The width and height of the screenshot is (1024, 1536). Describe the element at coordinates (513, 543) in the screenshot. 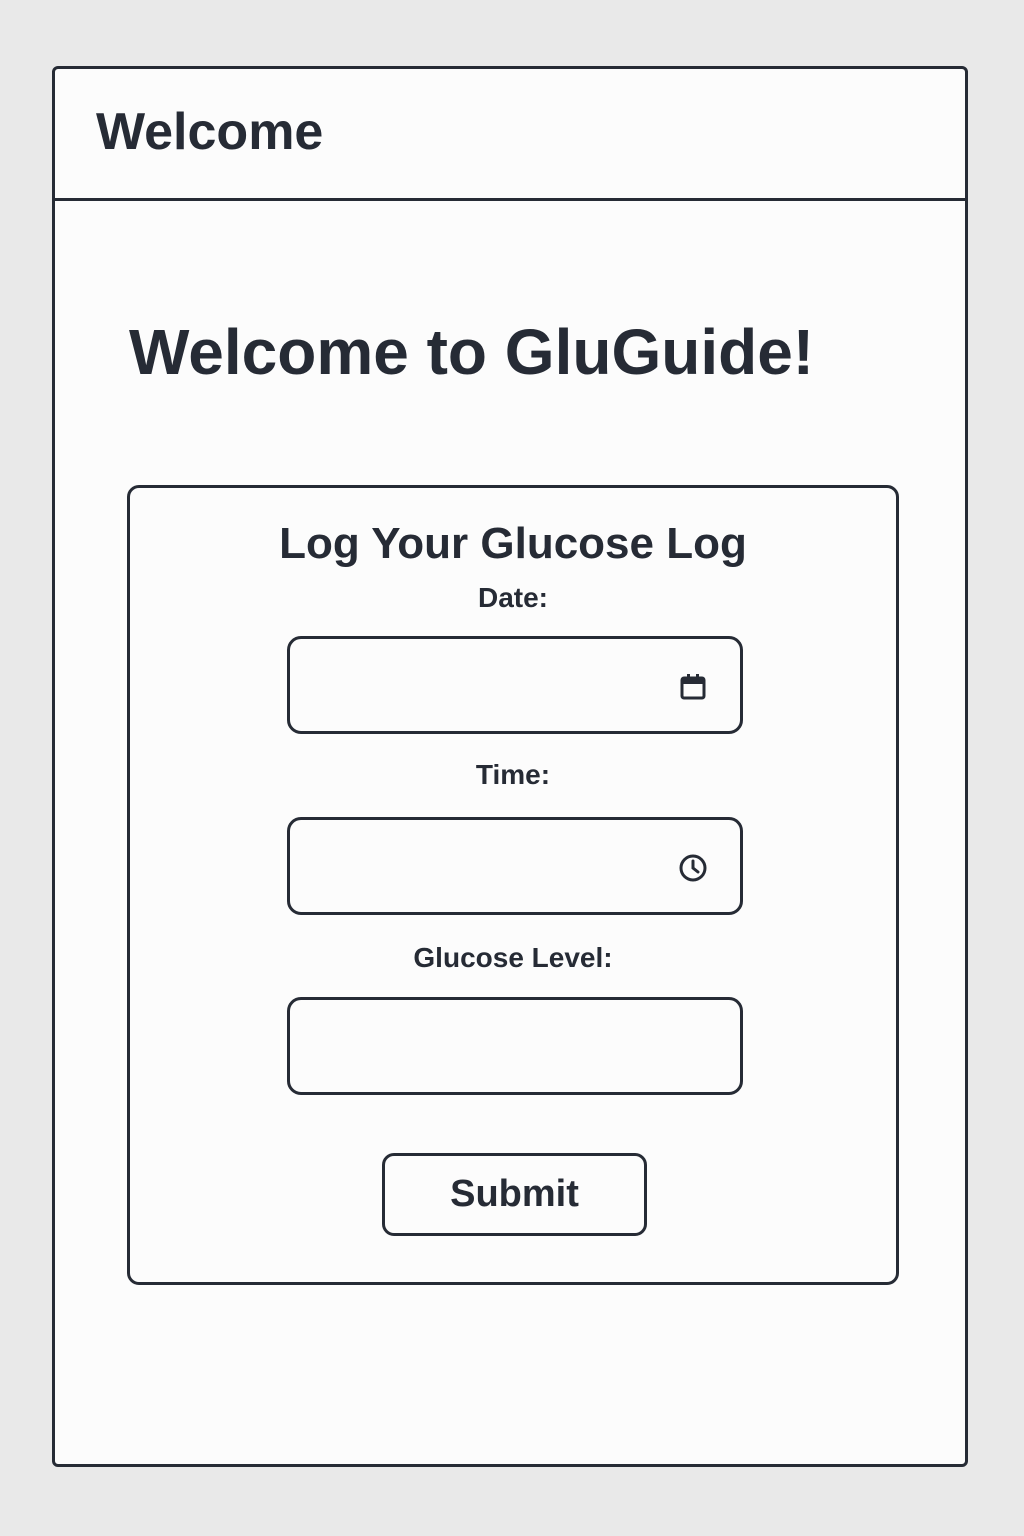

I see `form-title: Log Your Glucose Log` at that location.